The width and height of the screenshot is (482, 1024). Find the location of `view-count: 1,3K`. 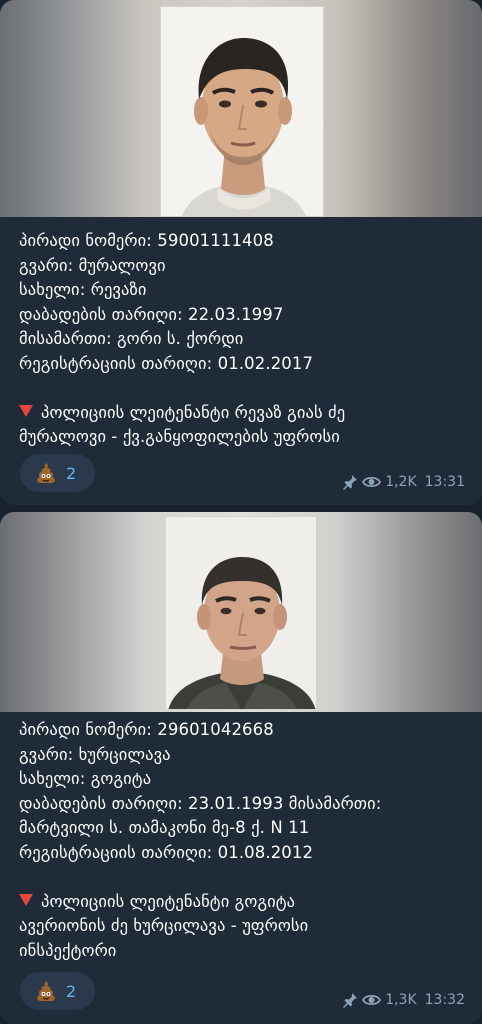

view-count: 1,3K is located at coordinates (401, 1000).